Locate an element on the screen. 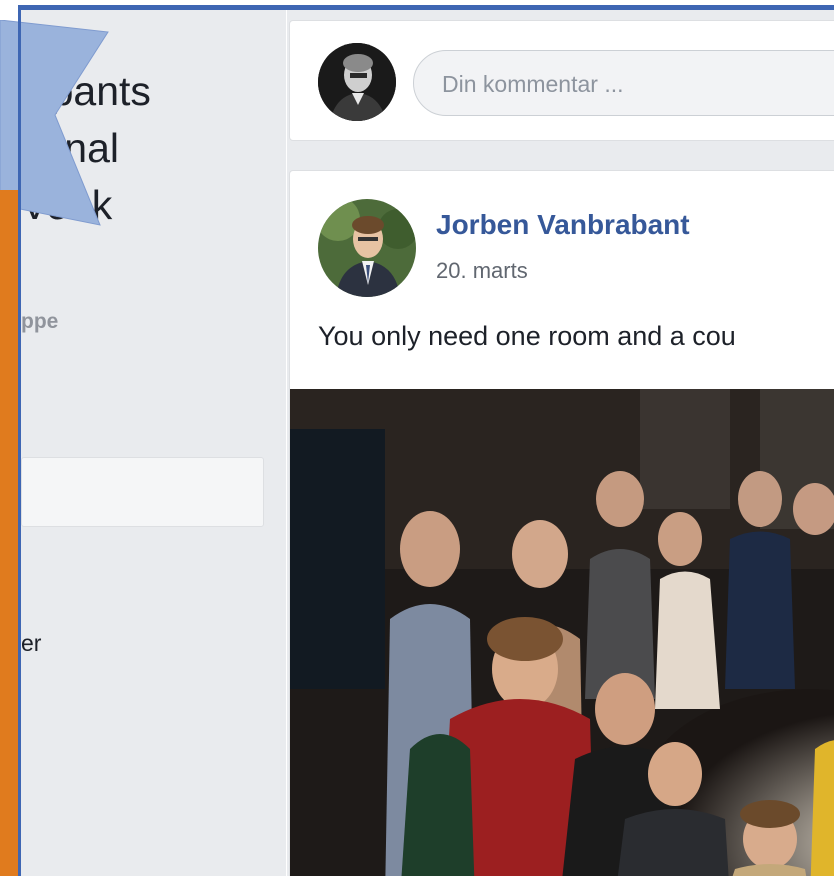 This screenshot has height=883, width=834. avatar is located at coordinates (357, 82).